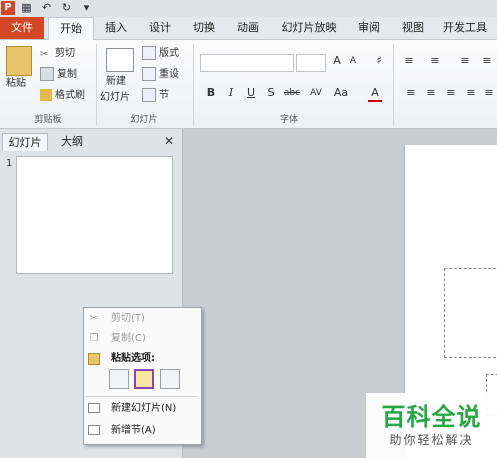  What do you see at coordinates (47, 74) in the screenshot?
I see `copy-icon` at bounding box center [47, 74].